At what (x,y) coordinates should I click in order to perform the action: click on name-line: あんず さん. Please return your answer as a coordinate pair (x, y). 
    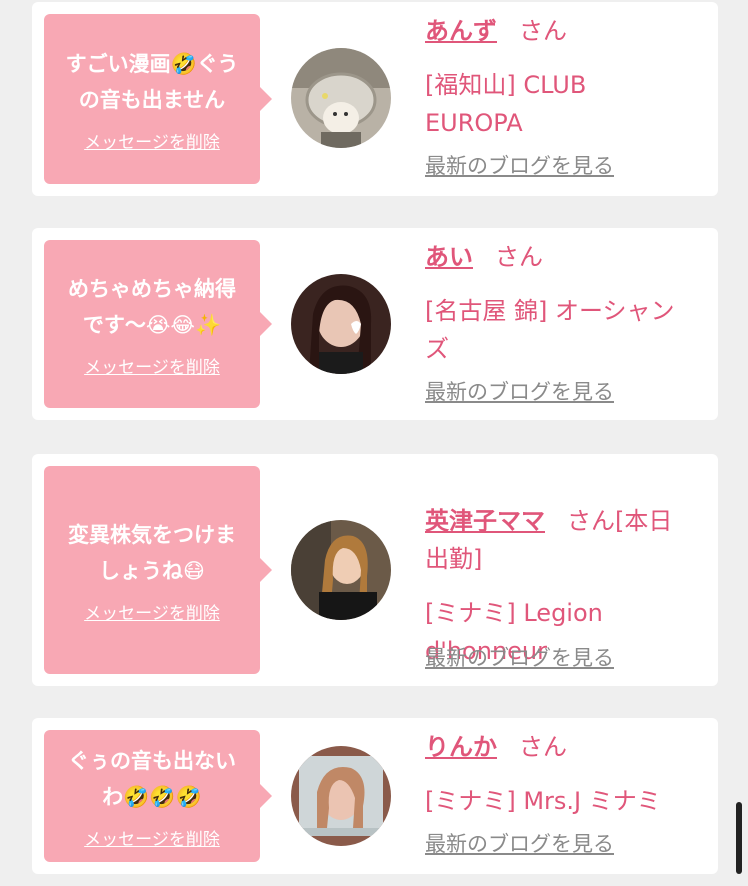
    Looking at the image, I should click on (566, 31).